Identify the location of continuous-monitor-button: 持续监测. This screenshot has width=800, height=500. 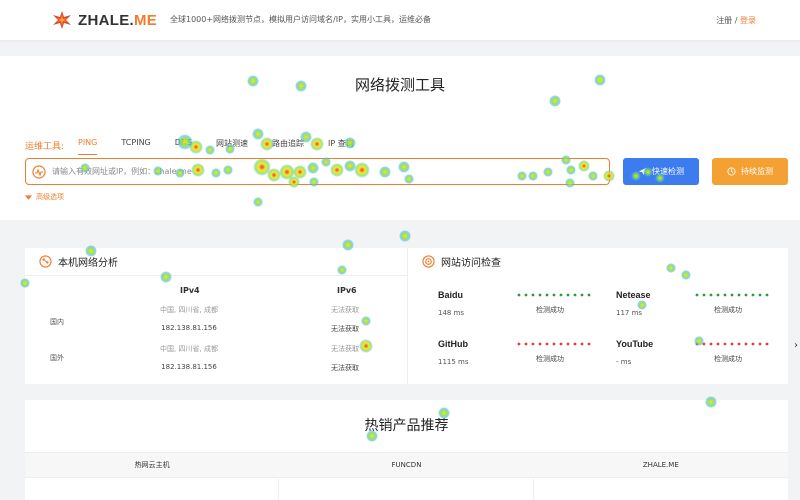
(750, 171).